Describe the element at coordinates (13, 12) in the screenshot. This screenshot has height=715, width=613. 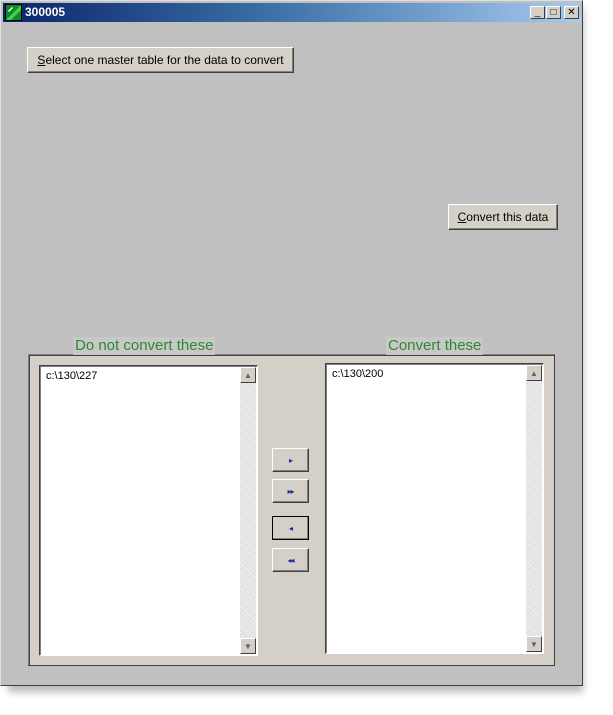
I see `app-icon` at that location.